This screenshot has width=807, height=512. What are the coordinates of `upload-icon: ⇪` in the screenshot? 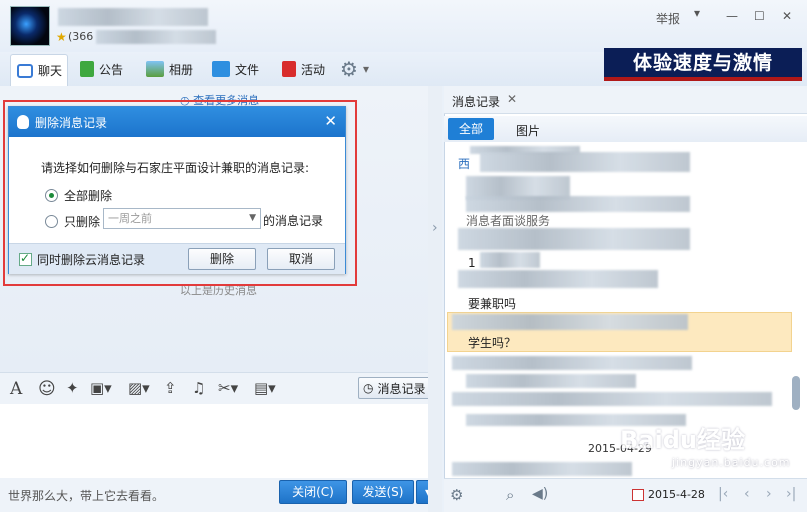 It's located at (170, 388).